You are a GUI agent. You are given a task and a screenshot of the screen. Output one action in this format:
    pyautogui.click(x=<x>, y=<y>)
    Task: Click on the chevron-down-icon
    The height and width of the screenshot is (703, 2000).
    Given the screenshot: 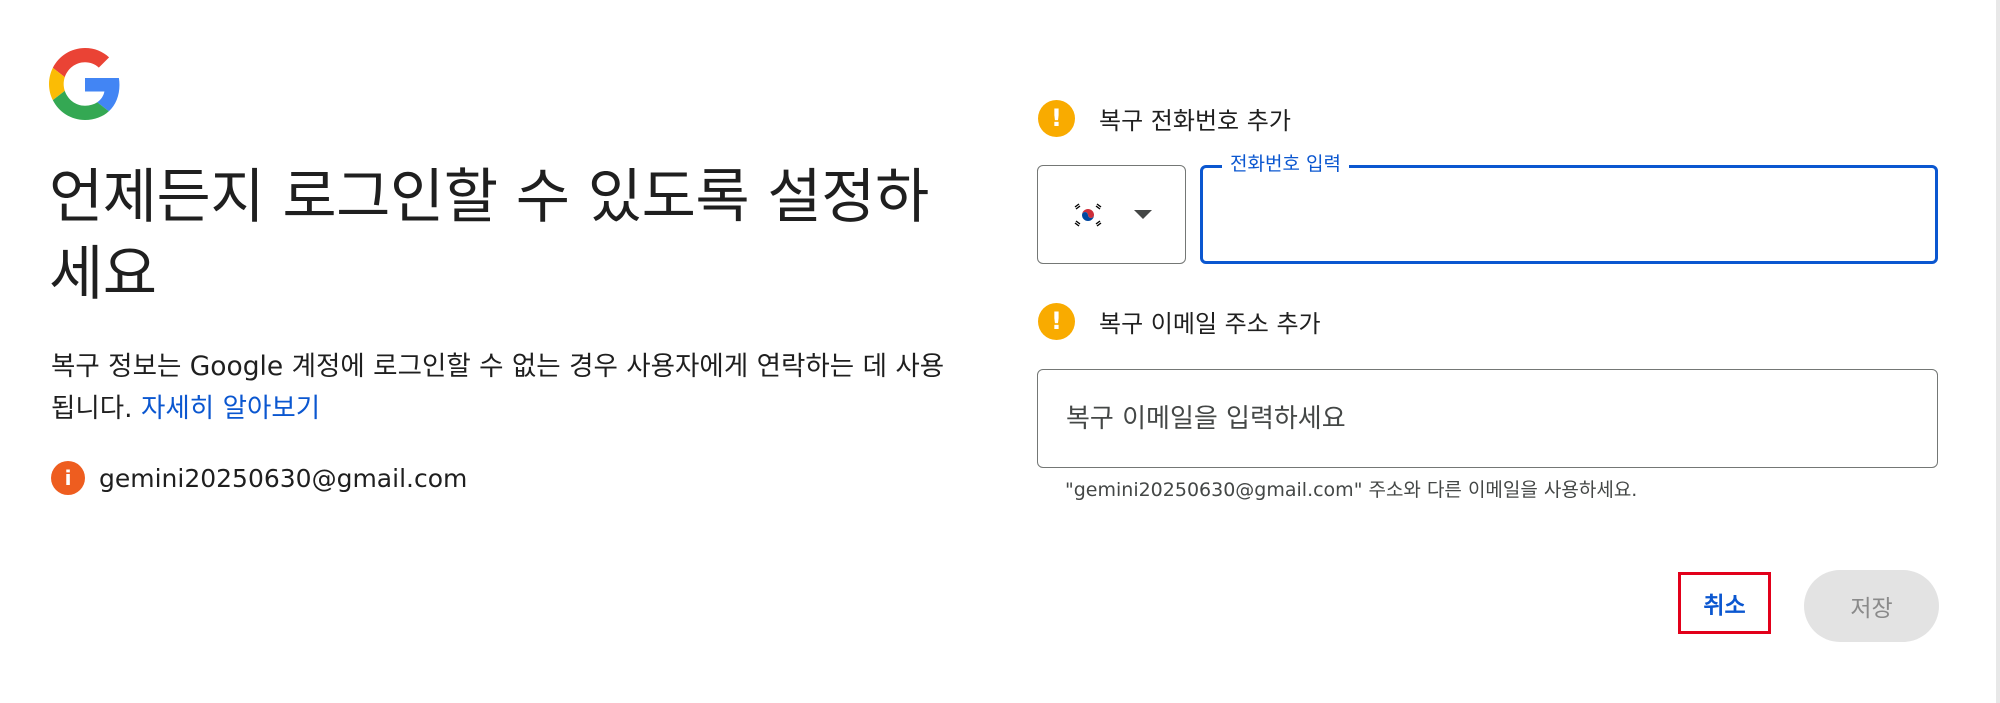 What is the action you would take?
    pyautogui.click(x=1142, y=214)
    